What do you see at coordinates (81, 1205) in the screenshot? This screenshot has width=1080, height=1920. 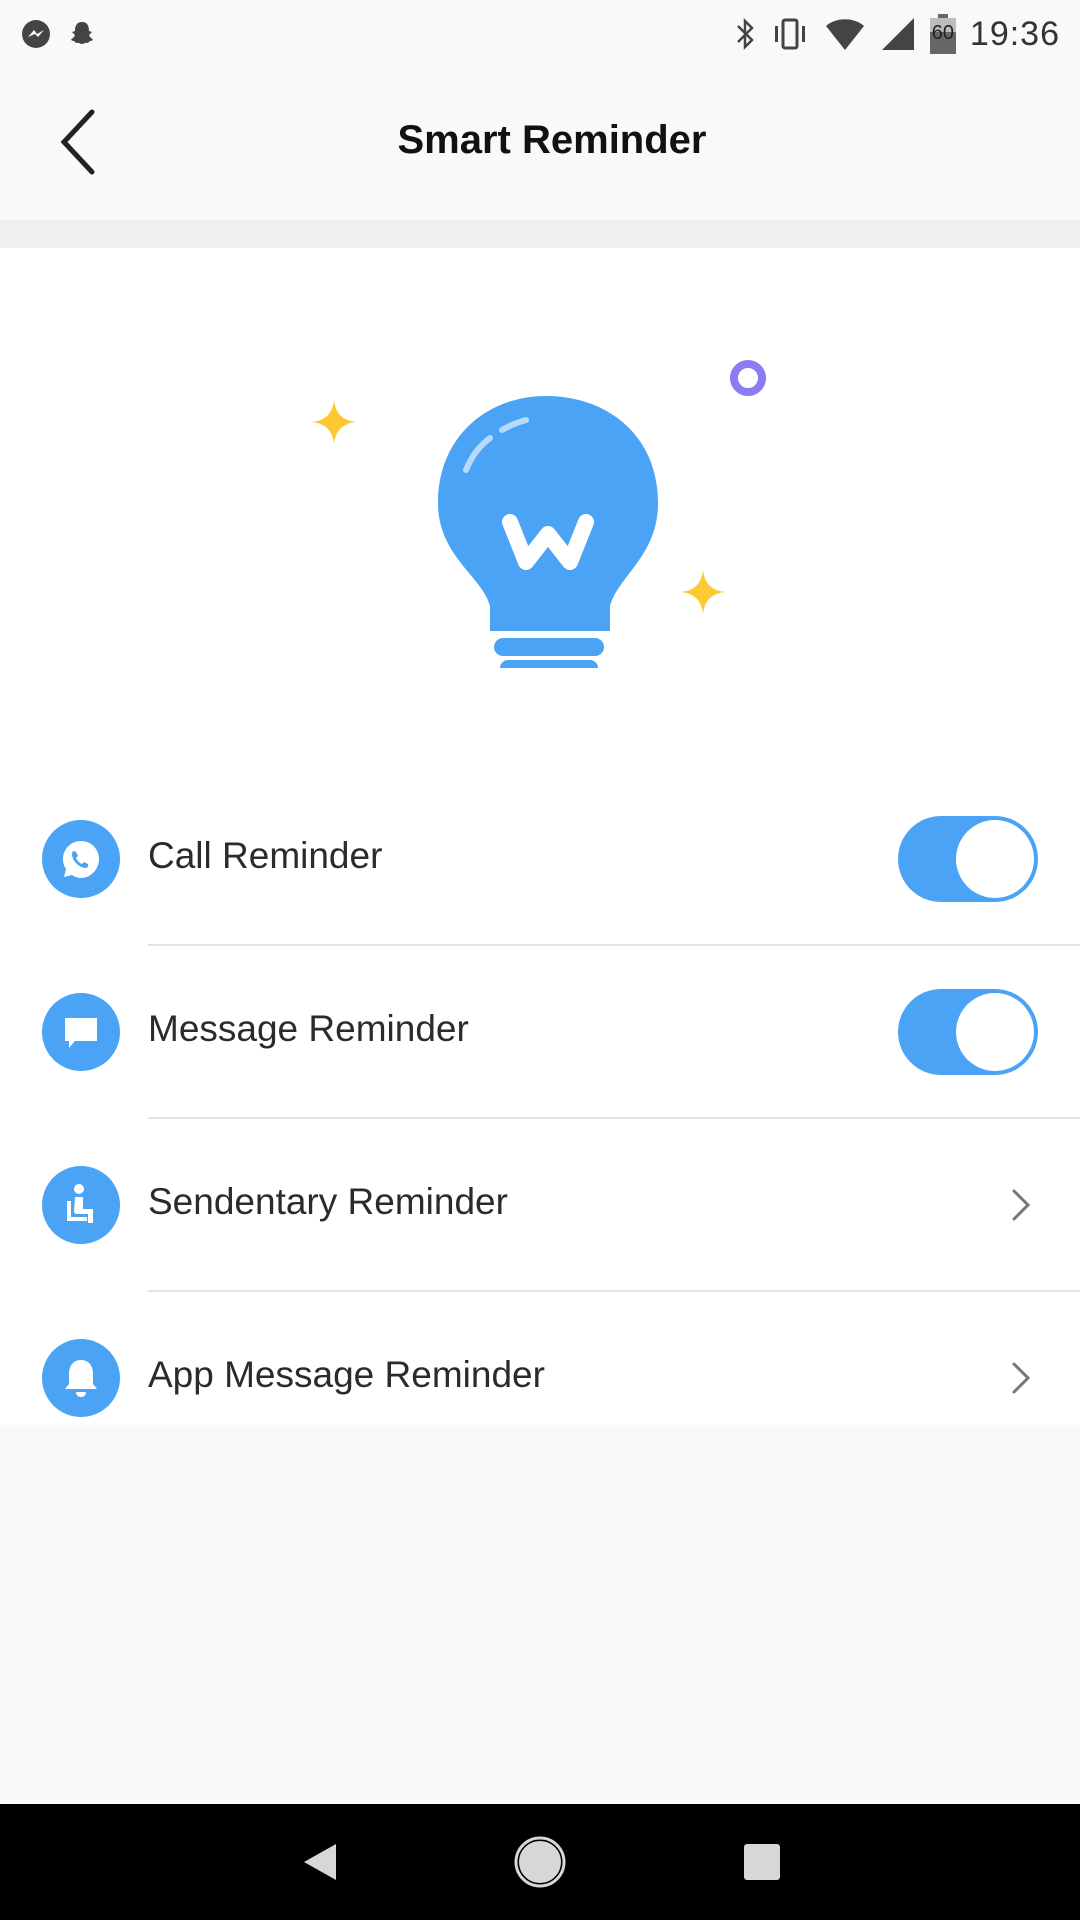 I see `seated-person-icon` at bounding box center [81, 1205].